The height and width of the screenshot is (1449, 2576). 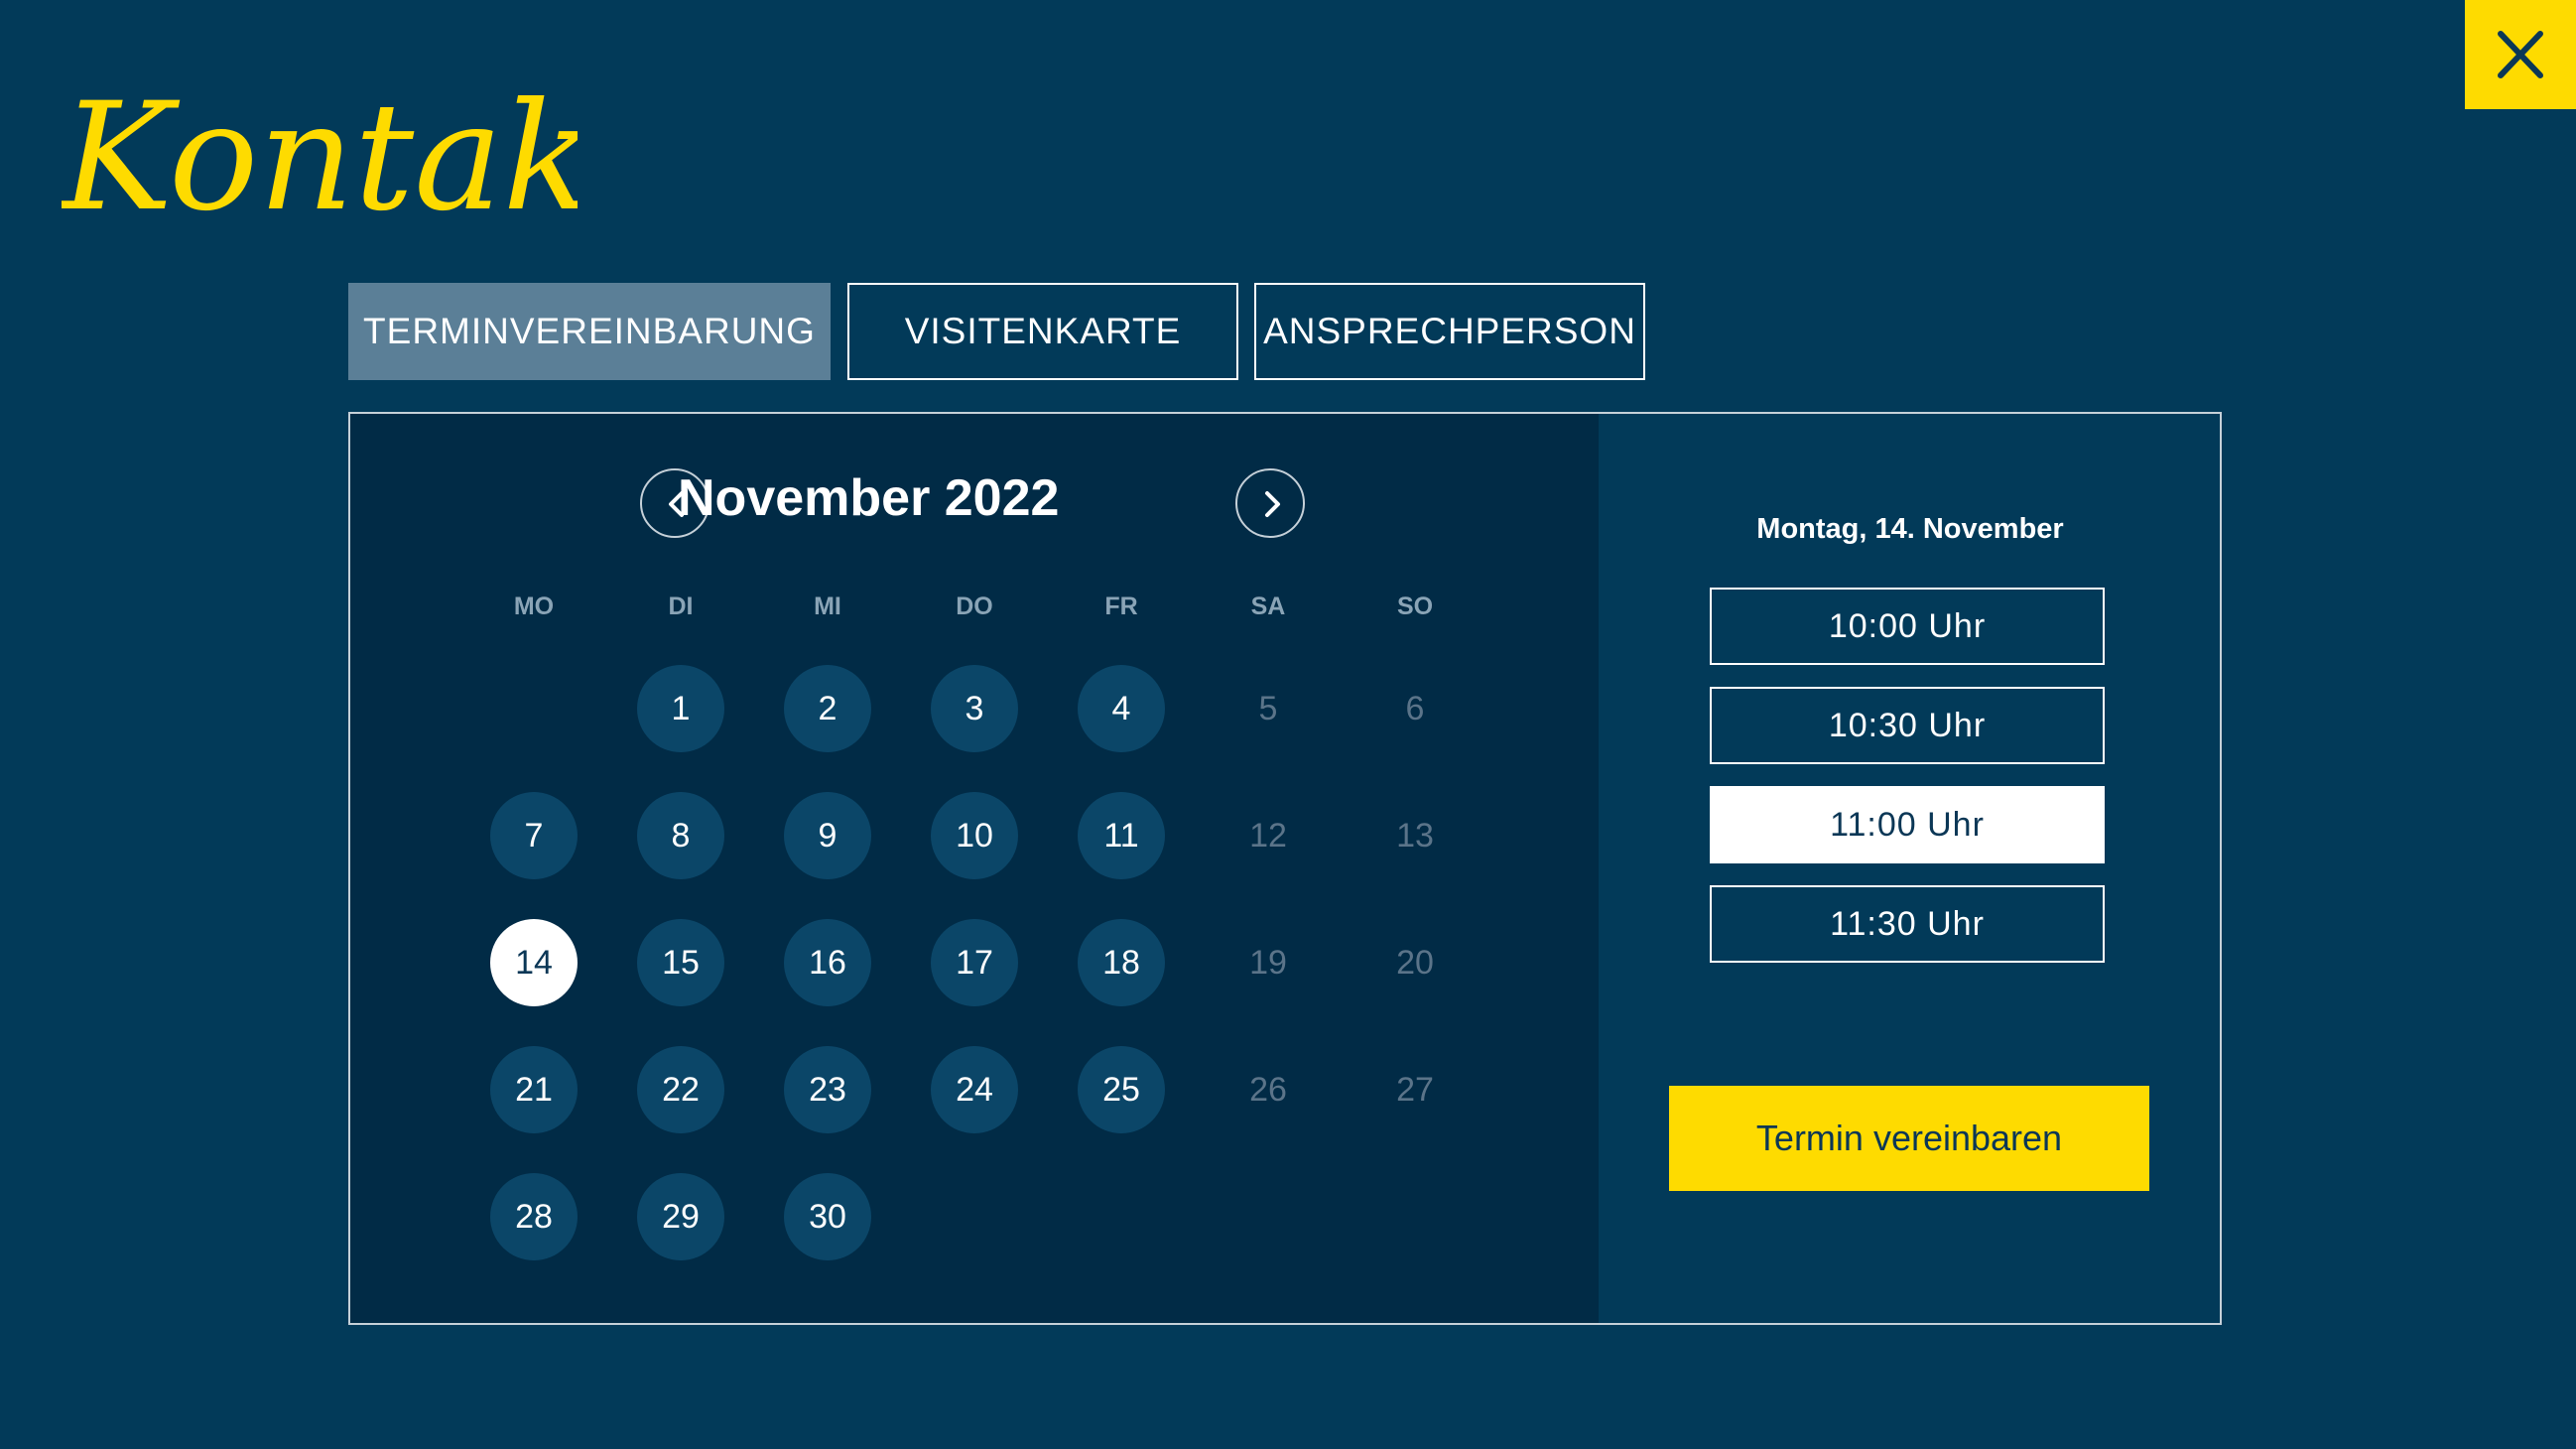 I want to click on calendar-day: 17, so click(x=975, y=962).